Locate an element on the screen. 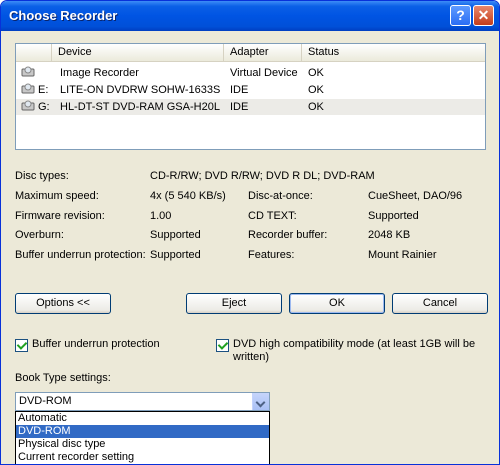  overburn-value: Supported is located at coordinates (175, 235).